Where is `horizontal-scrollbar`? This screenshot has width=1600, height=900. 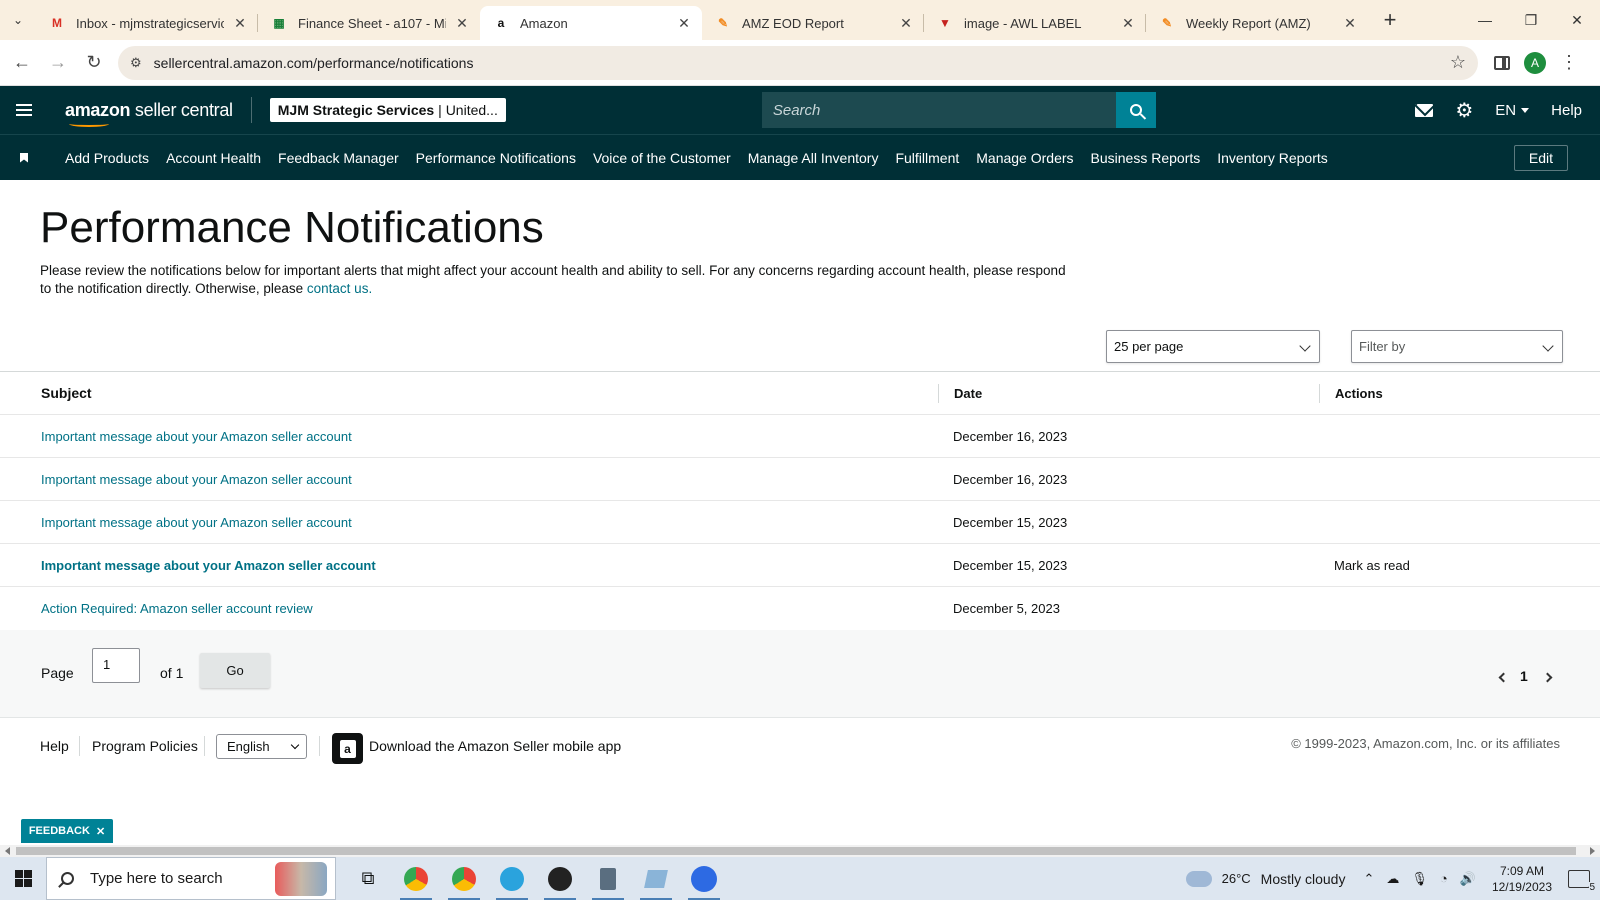
horizontal-scrollbar is located at coordinates (800, 851).